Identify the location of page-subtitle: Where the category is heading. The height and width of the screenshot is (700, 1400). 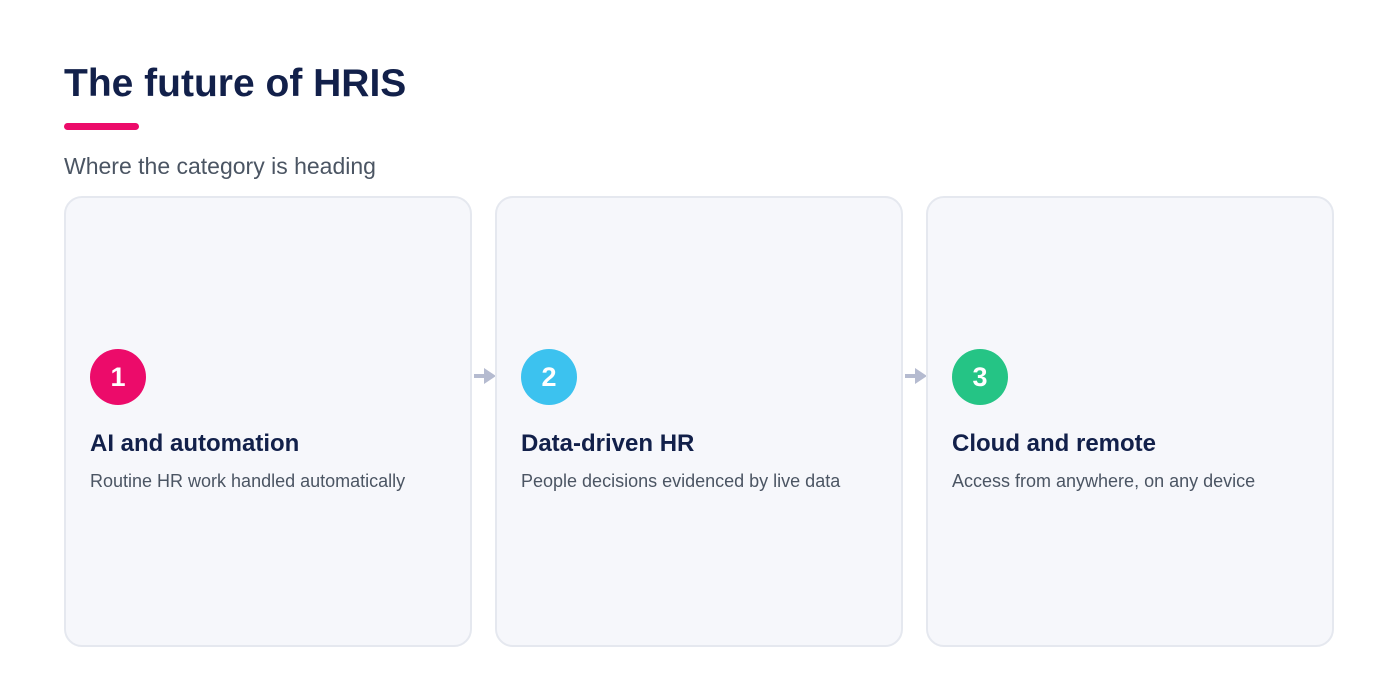
(220, 166).